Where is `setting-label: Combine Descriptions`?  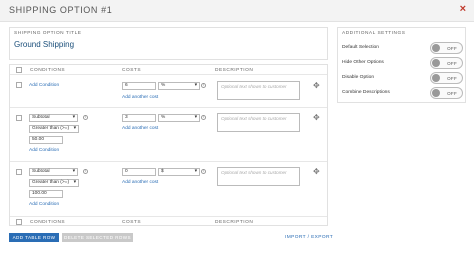
setting-label: Combine Descriptions is located at coordinates (366, 92).